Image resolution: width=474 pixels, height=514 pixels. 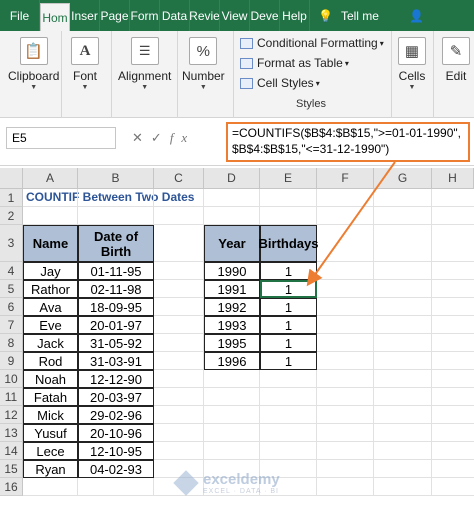 I want to click on row-header-14: 14, so click(x=11, y=451).